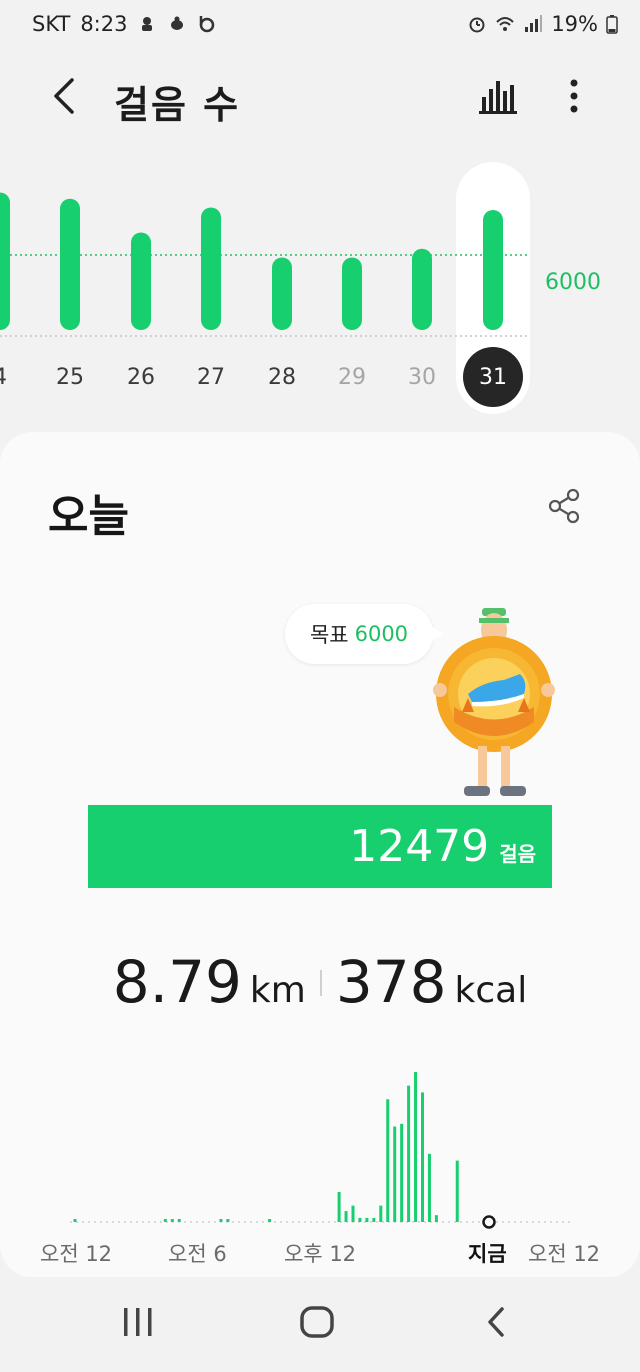 This screenshot has height=1372, width=640. I want to click on more-options-button, so click(574, 96).